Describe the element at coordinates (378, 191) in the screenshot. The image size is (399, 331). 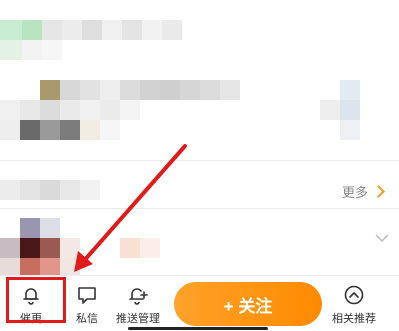
I see `chevron-right-icon` at that location.